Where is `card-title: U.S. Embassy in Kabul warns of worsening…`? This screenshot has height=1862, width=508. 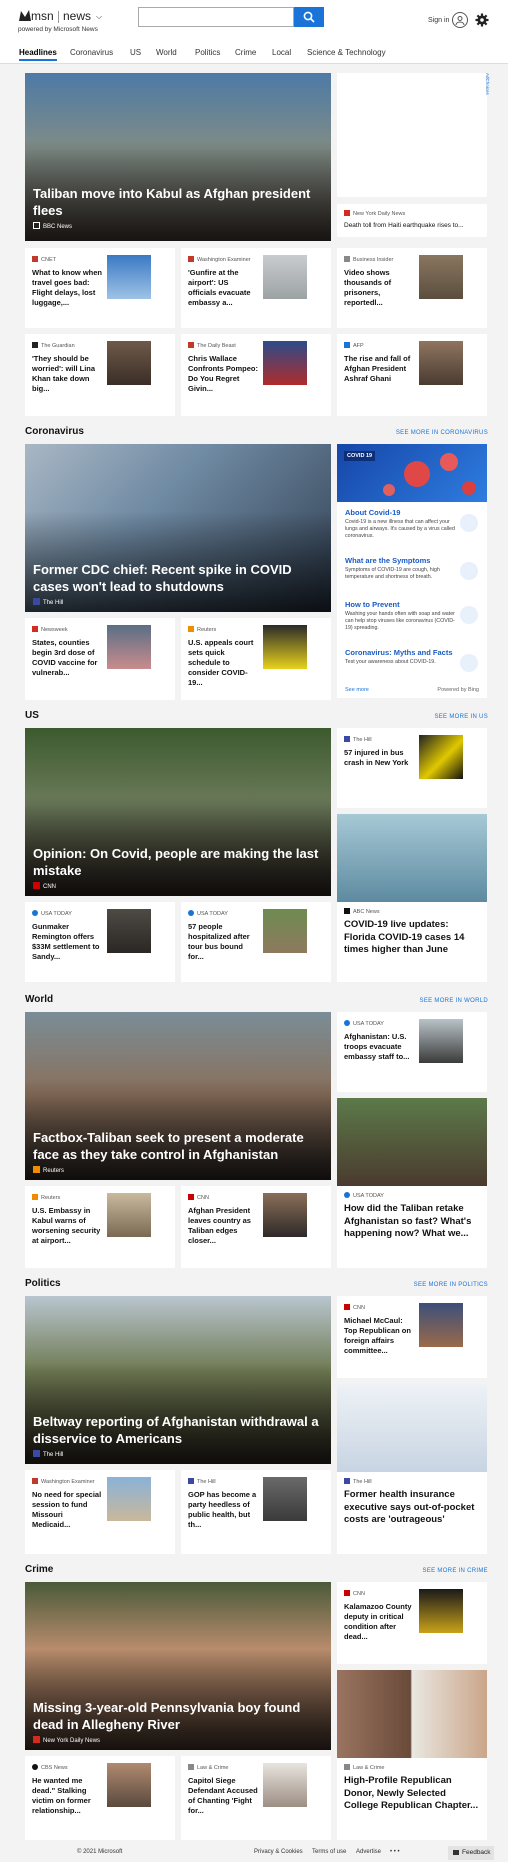 card-title: U.S. Embassy in Kabul warns of worsening… is located at coordinates (67, 1226).